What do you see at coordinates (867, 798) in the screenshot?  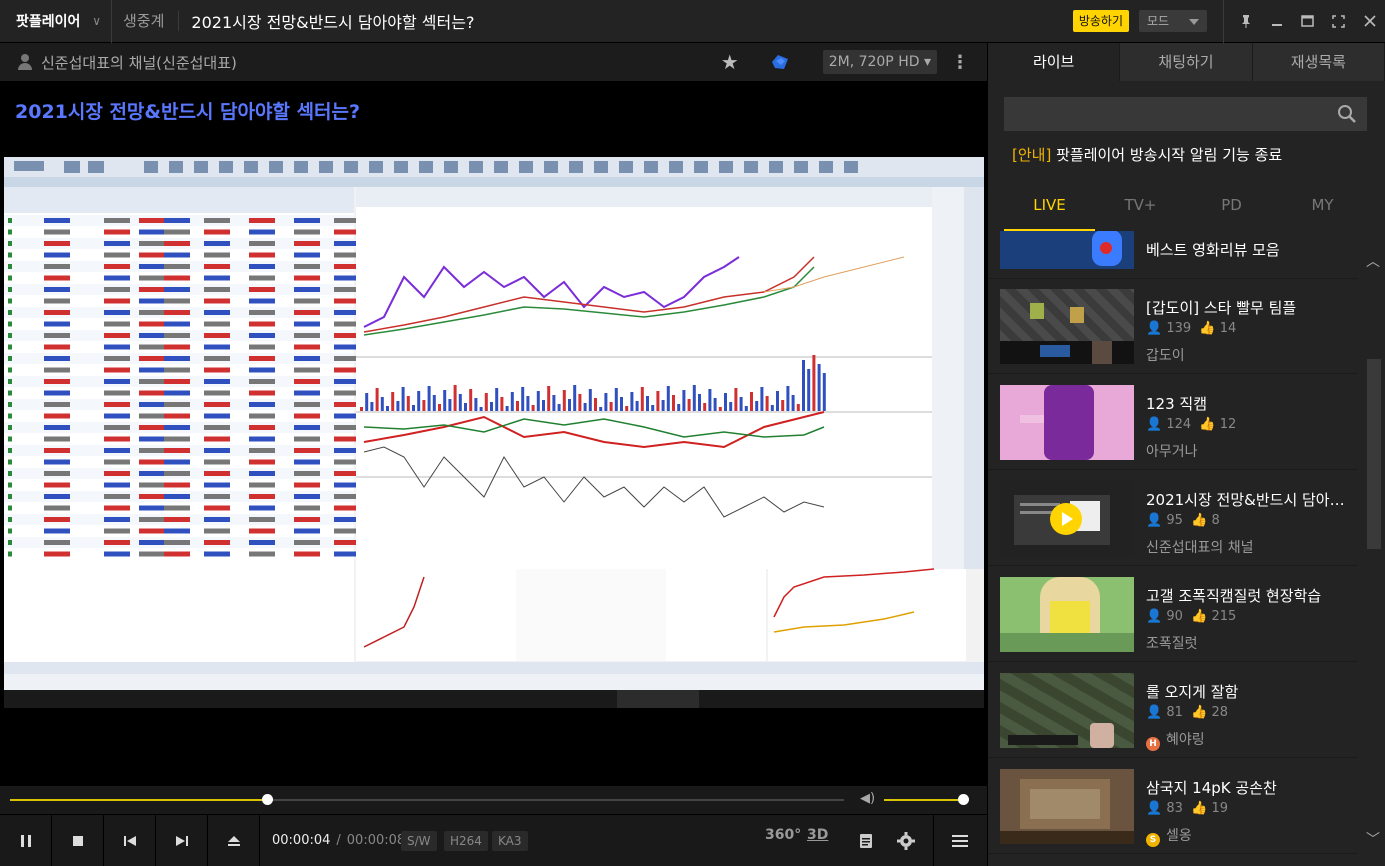 I see `volume-icon: ◀)` at bounding box center [867, 798].